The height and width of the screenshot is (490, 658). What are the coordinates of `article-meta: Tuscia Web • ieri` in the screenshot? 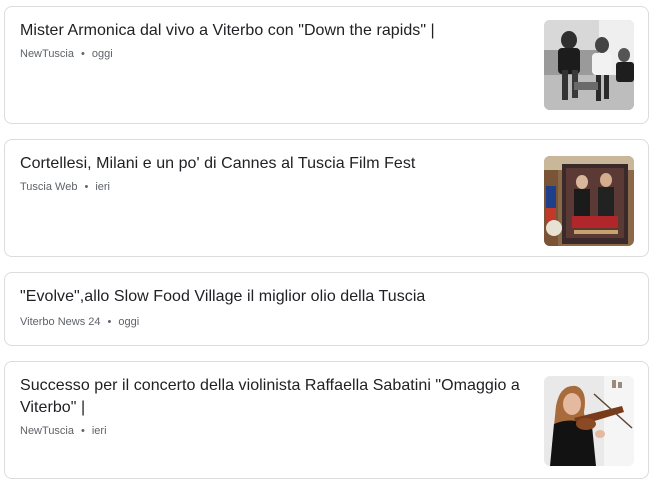 It's located at (65, 187).